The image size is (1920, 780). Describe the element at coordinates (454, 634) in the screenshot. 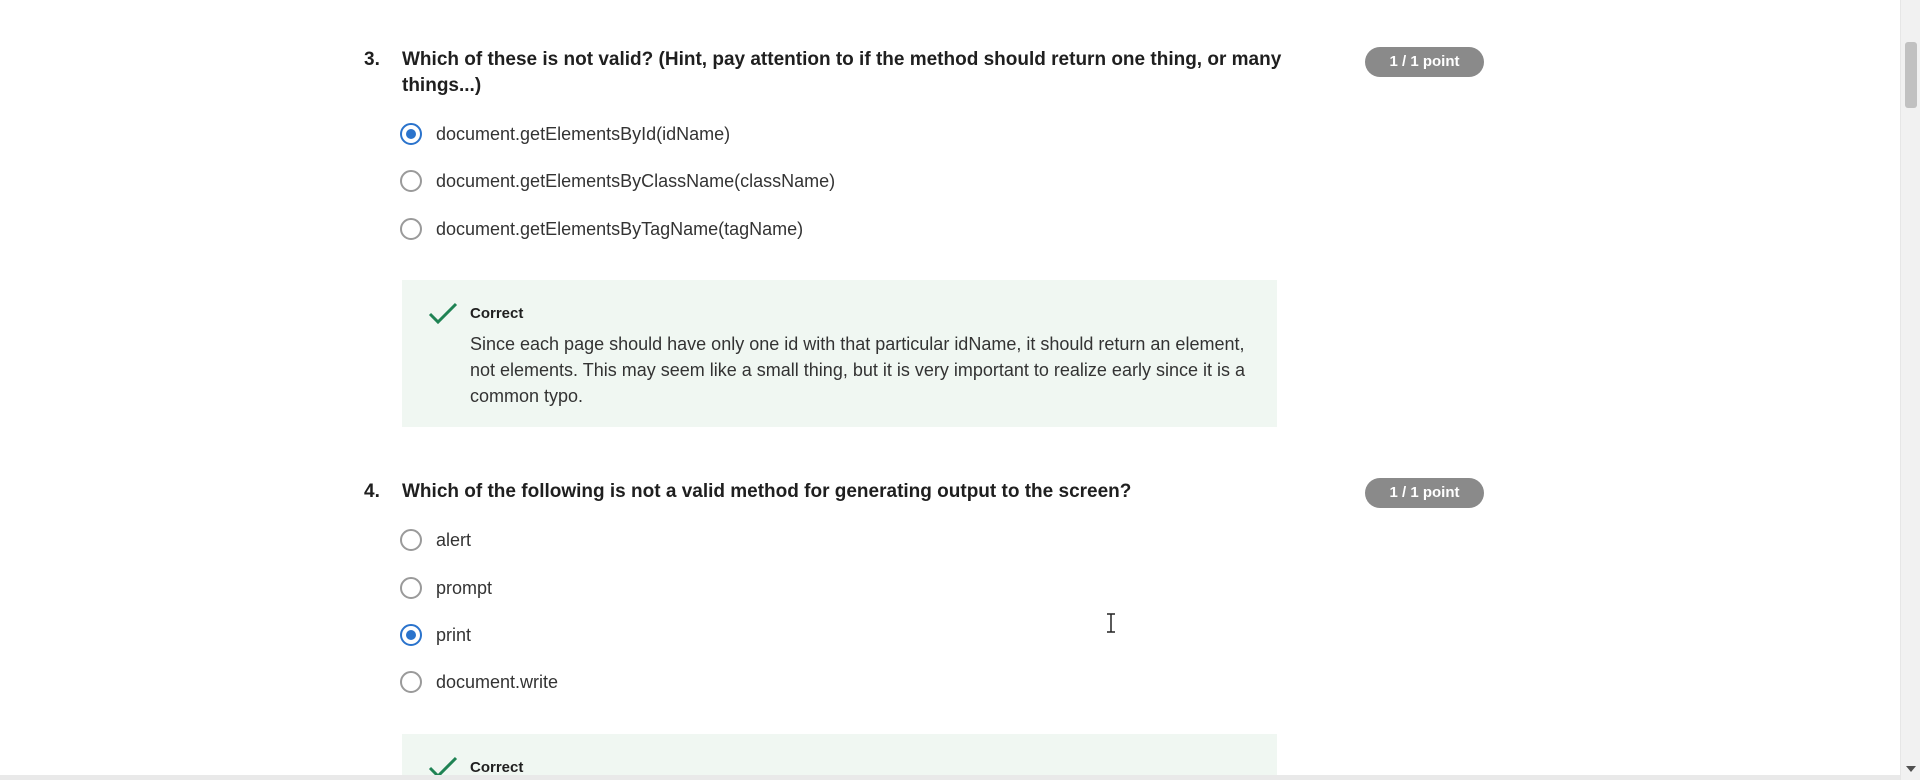

I see `option-label: print` at that location.